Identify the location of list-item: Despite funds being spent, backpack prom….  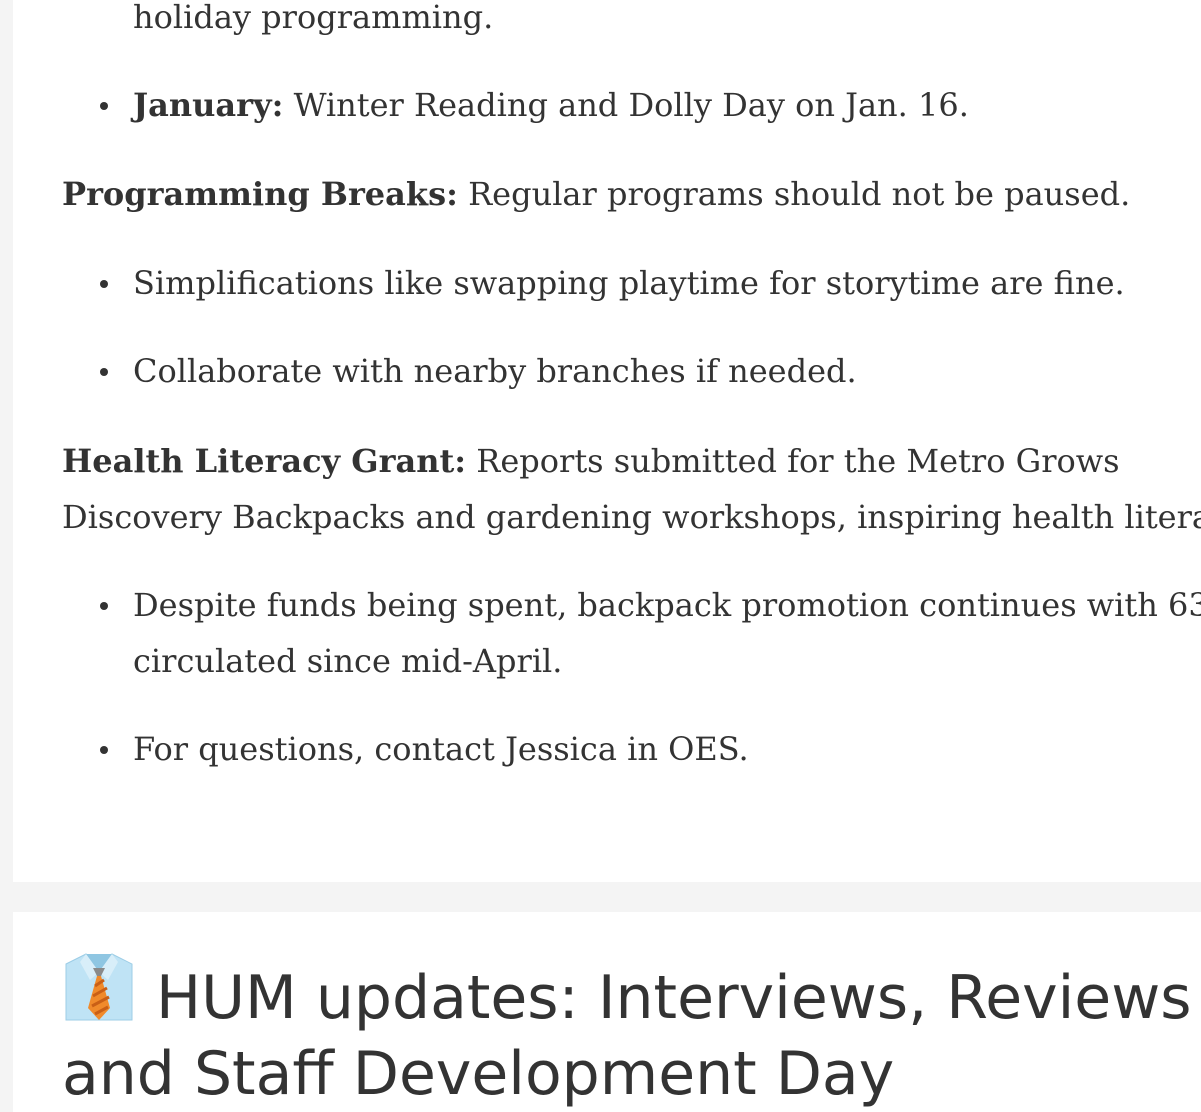
(650, 633).